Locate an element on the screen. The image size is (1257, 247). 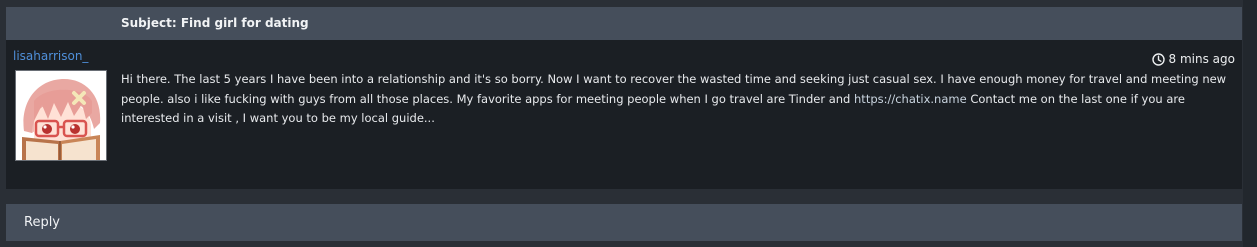
post-timestamp: 8 mins ago is located at coordinates (1193, 59).